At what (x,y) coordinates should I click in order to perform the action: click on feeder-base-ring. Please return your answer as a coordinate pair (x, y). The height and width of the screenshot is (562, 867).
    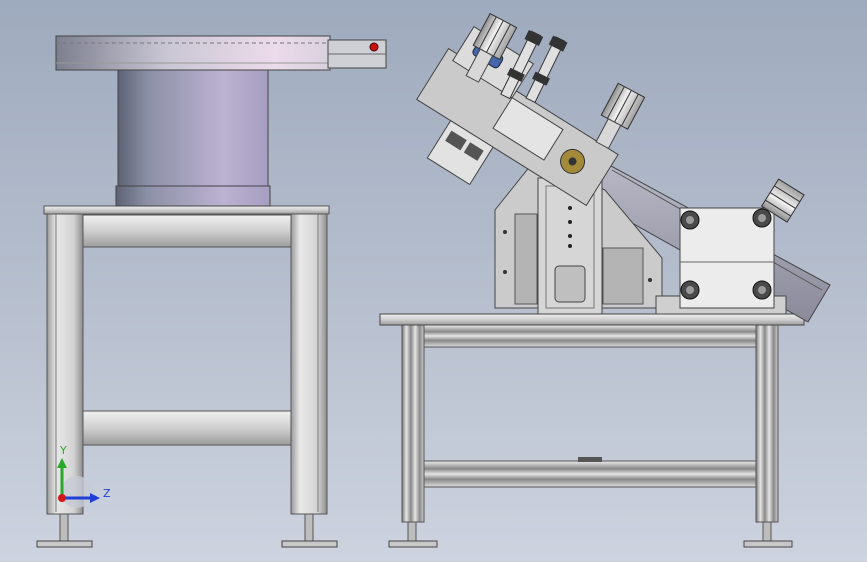
    Looking at the image, I should click on (193, 196).